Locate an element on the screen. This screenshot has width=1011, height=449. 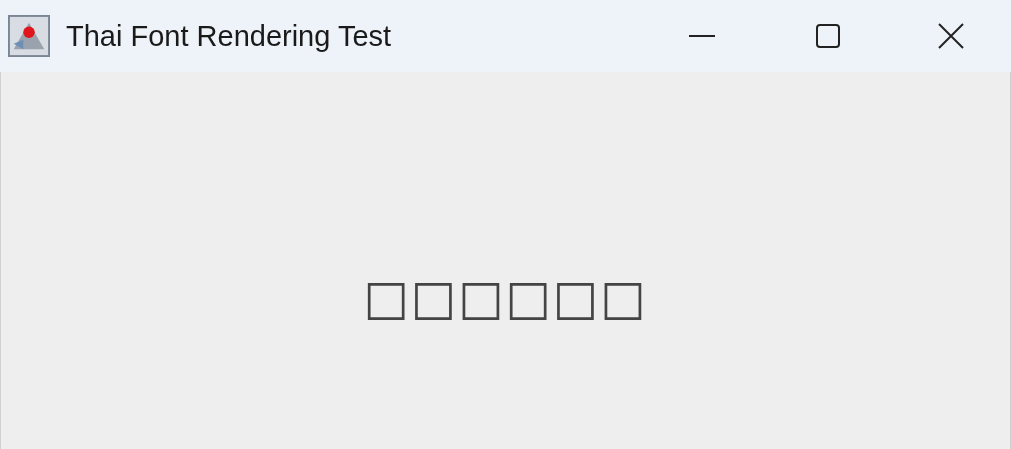
missing-glyph-text: □□□□□□ is located at coordinates (505, 296).